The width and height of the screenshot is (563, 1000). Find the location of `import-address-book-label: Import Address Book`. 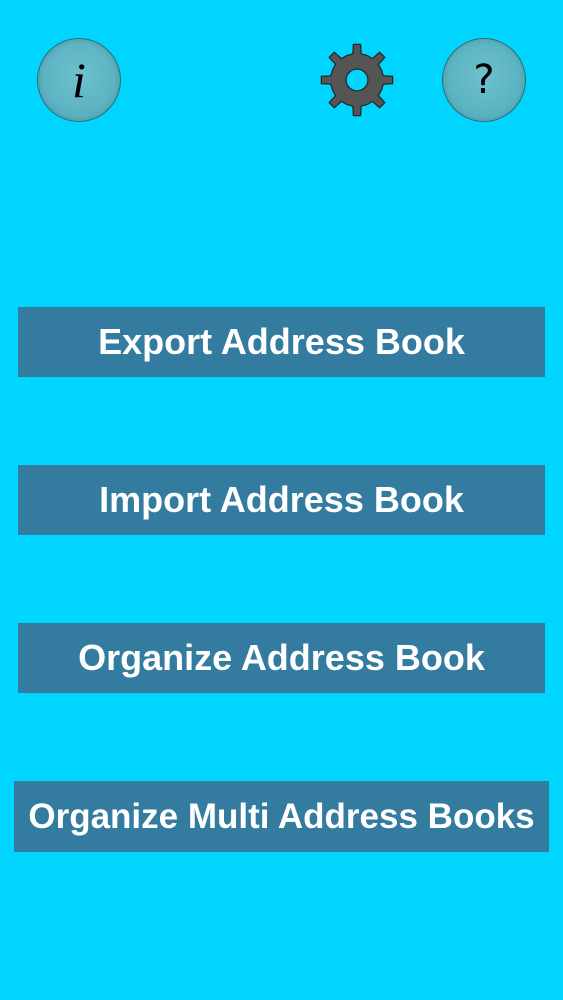

import-address-book-label: Import Address Book is located at coordinates (281, 499).